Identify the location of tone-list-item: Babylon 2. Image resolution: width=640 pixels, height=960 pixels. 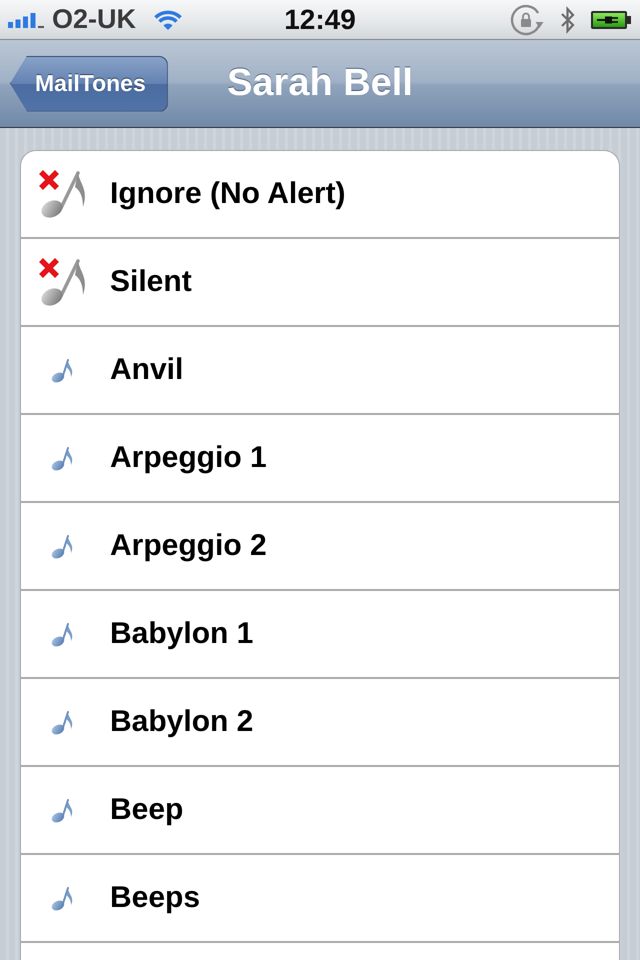
(320, 723).